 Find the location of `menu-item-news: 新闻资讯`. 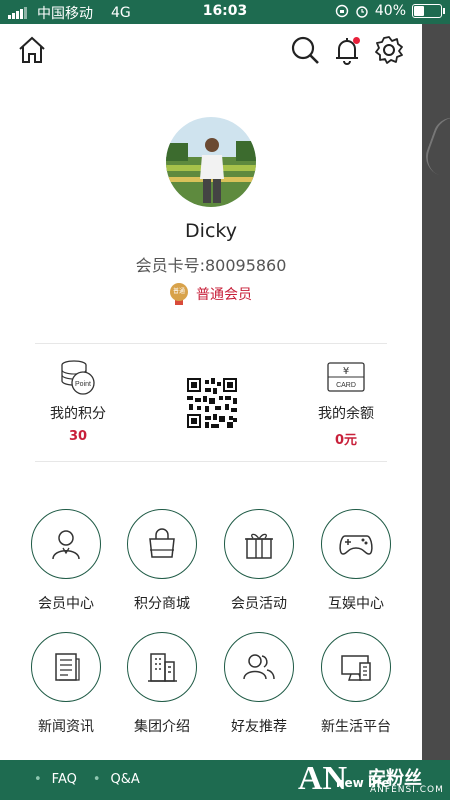

menu-item-news: 新闻资讯 is located at coordinates (66, 684).